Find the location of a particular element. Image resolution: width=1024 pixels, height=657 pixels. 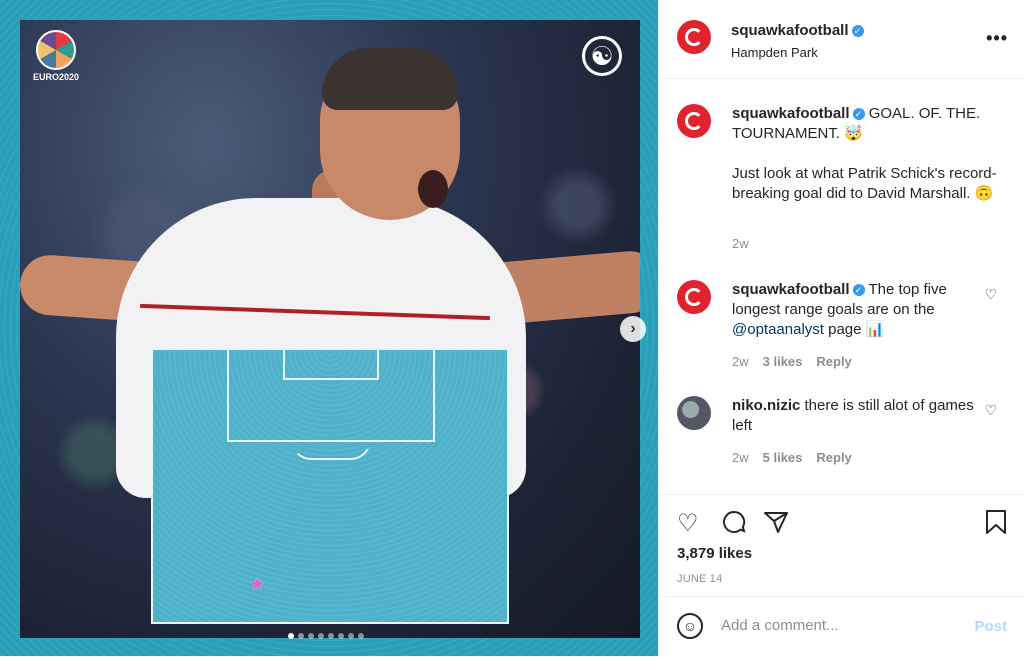

mention-link: @optaanalyst is located at coordinates (778, 329).